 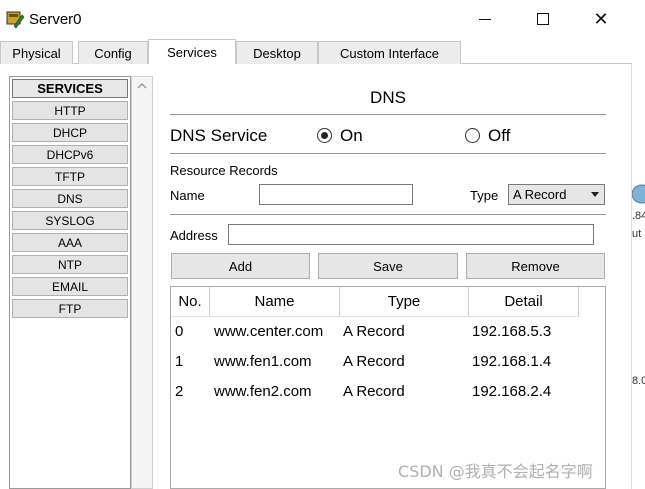 What do you see at coordinates (499, 135) in the screenshot?
I see `dns-off-label: Off` at bounding box center [499, 135].